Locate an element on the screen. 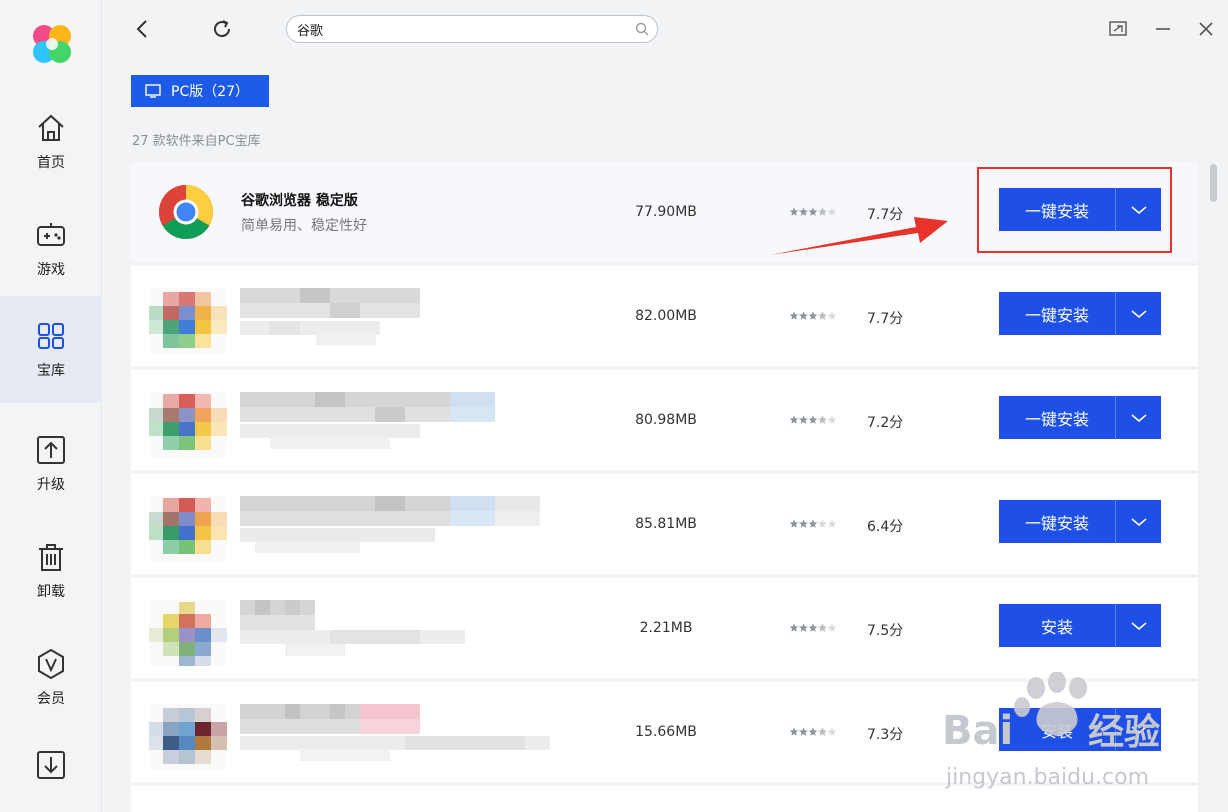  annotation-highlight-box is located at coordinates (1074, 210).